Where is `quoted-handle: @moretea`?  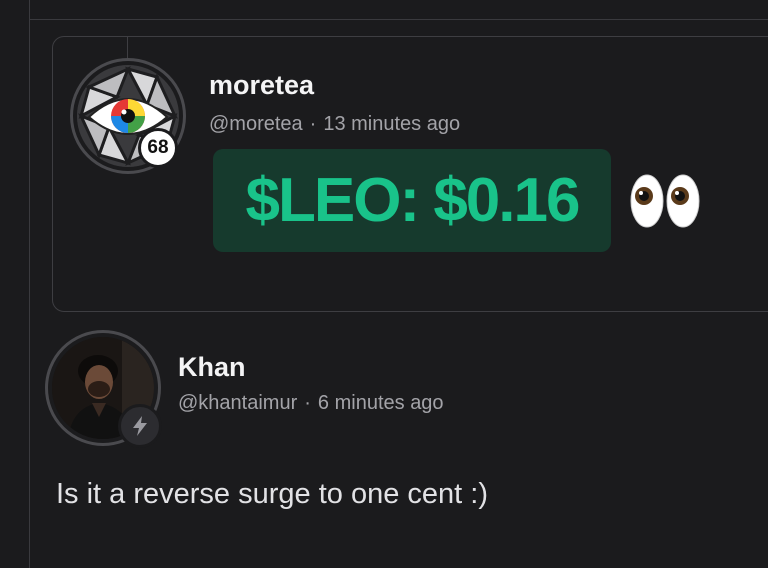 quoted-handle: @moretea is located at coordinates (256, 124).